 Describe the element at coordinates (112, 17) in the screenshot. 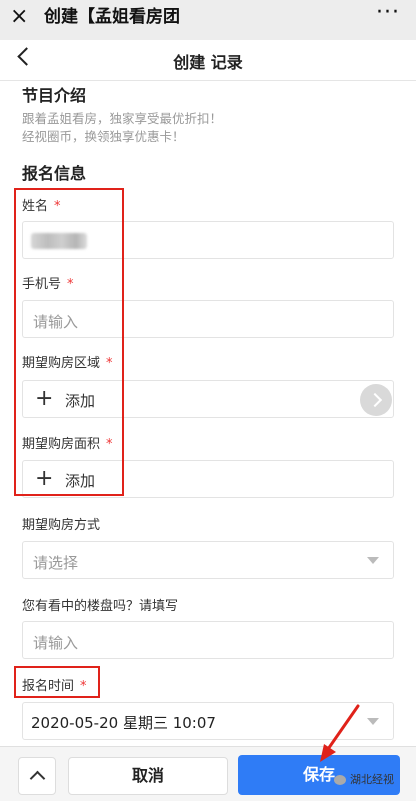

I see `window-title: 创建【孟姐看房团` at that location.